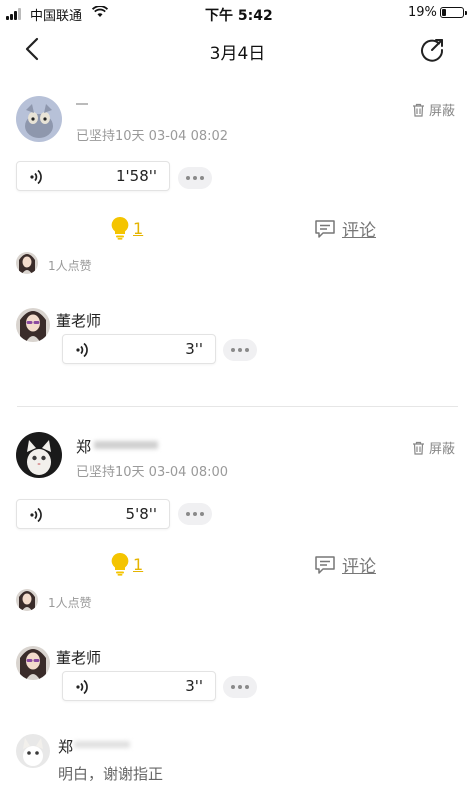 The image size is (475, 799). Describe the element at coordinates (100, 11) in the screenshot. I see `wifi-icon` at that location.